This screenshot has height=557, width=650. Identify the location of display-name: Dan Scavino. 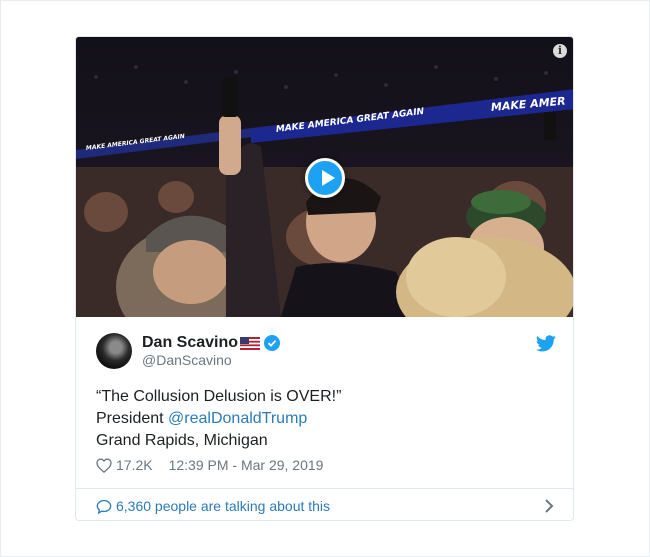
(190, 343).